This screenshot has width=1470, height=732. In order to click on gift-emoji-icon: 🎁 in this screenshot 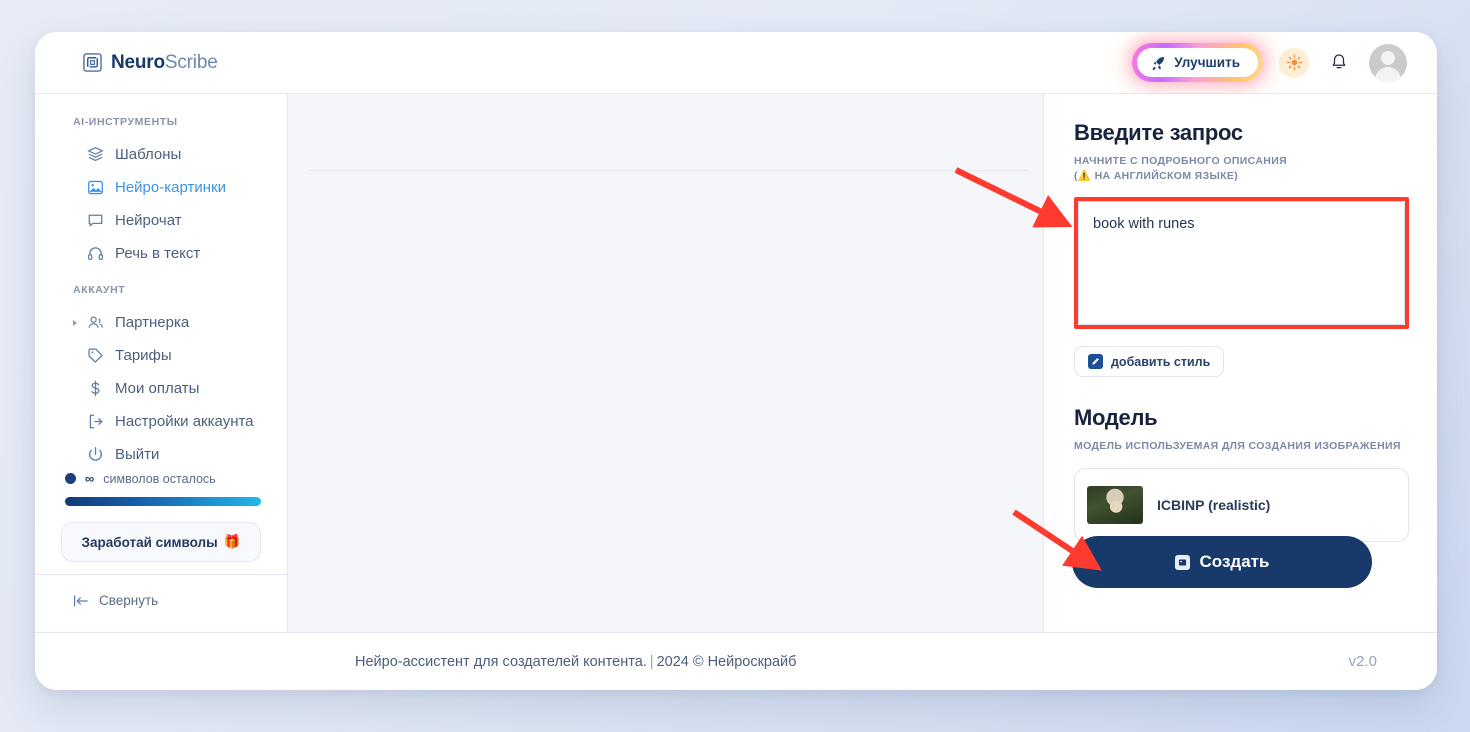, I will do `click(232, 541)`.